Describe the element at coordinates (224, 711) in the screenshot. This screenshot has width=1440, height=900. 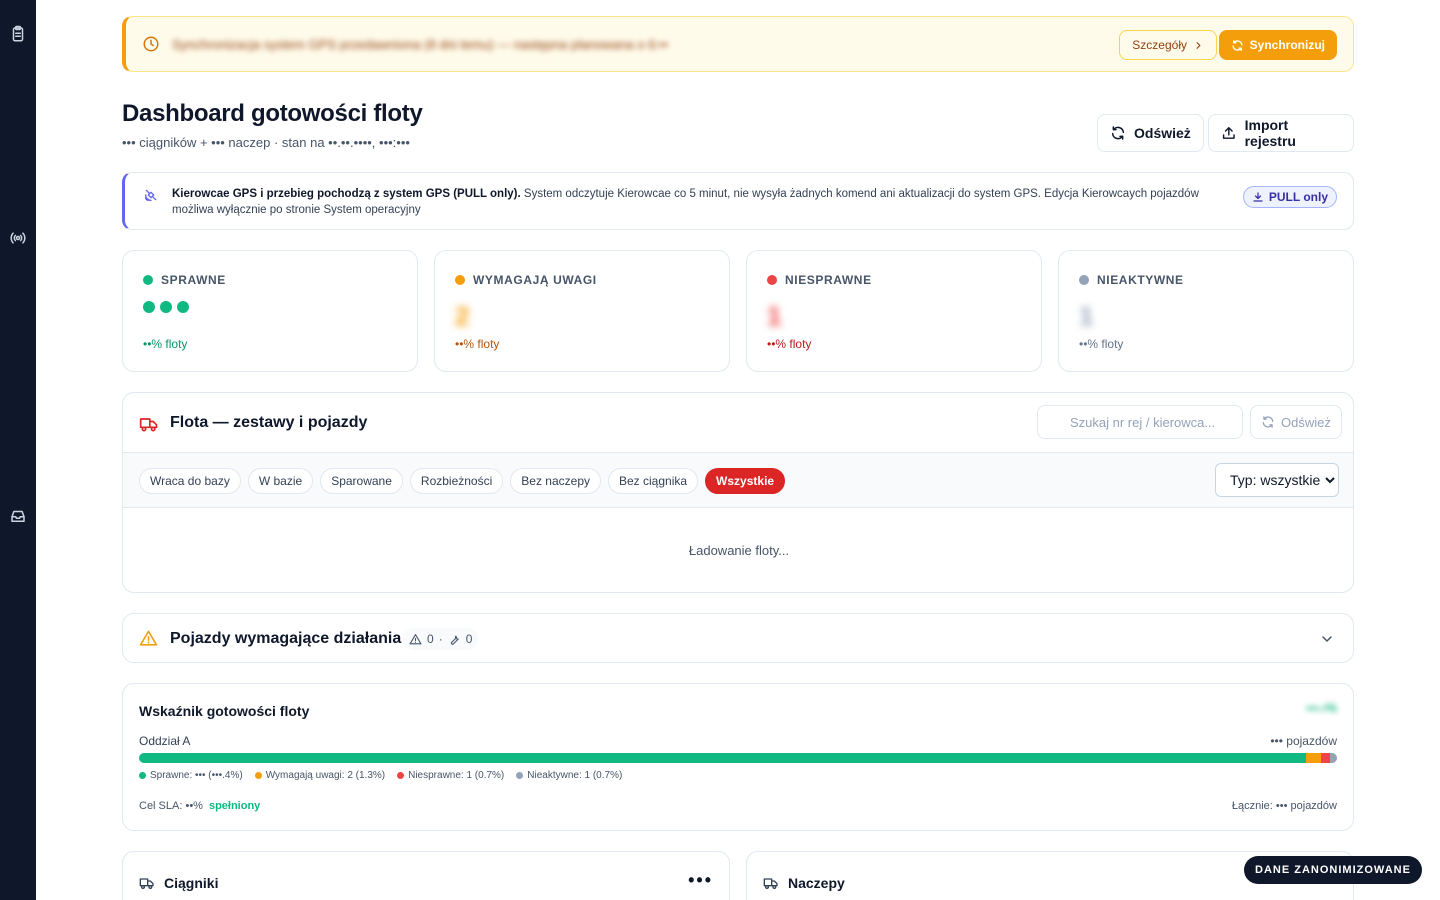
I see `readiness-title: Wskaźnik gotowości floty` at that location.